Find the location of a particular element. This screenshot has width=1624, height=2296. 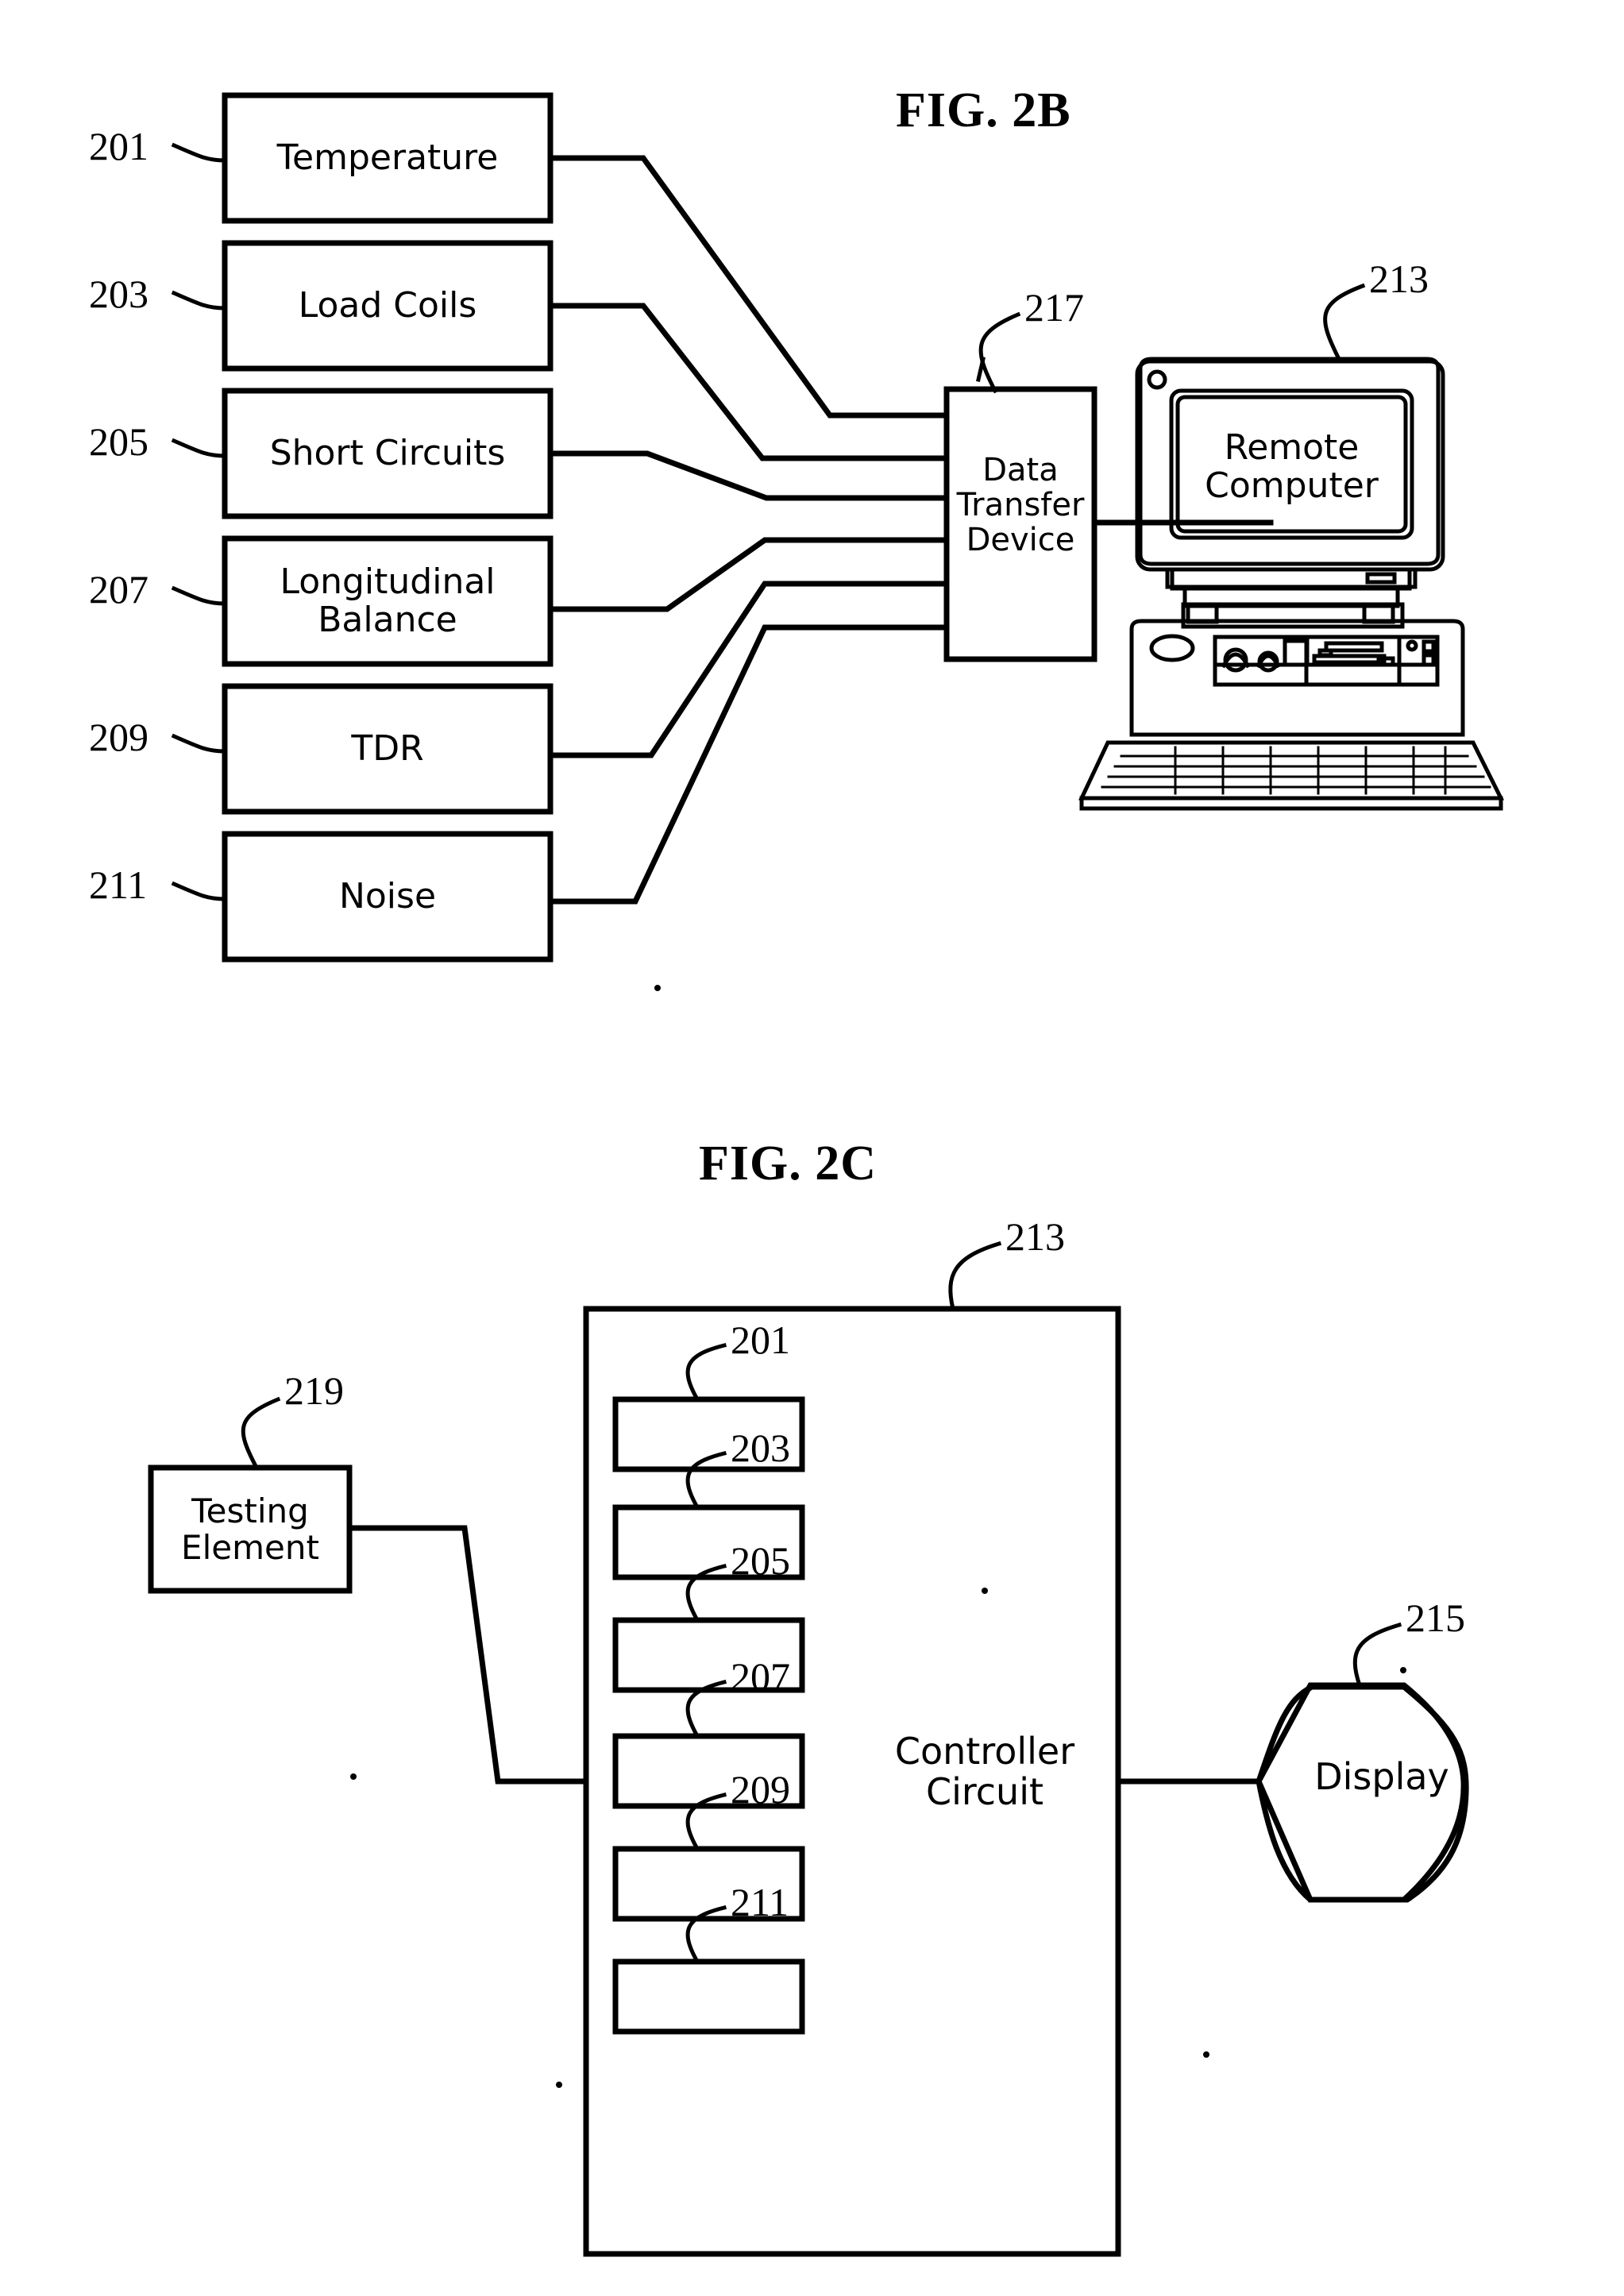

fig2b-title: FIG. 2B is located at coordinates (983, 110).